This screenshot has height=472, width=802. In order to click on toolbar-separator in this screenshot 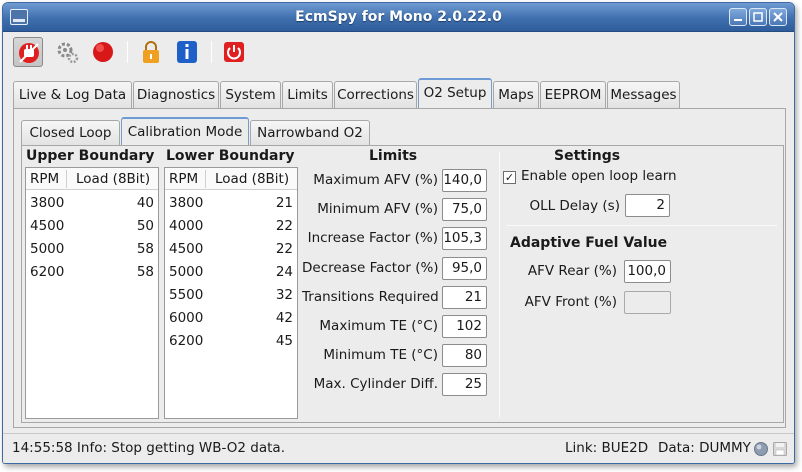, I will do `click(127, 52)`.